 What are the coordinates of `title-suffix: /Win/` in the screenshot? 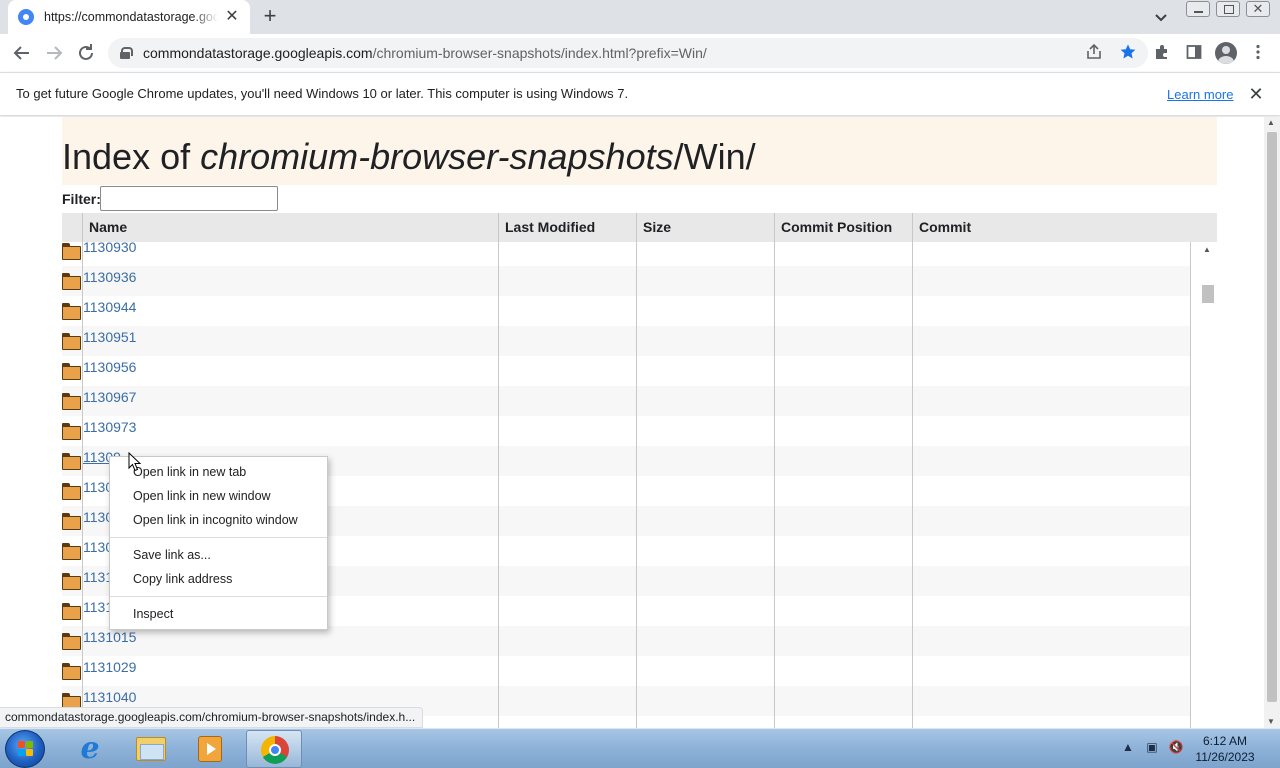 It's located at (714, 156).